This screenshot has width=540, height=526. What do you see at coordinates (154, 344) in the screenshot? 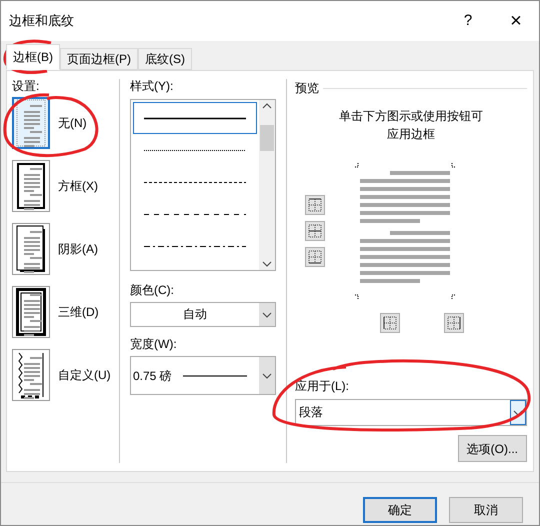
I see `width-label: 宽度(W):` at bounding box center [154, 344].